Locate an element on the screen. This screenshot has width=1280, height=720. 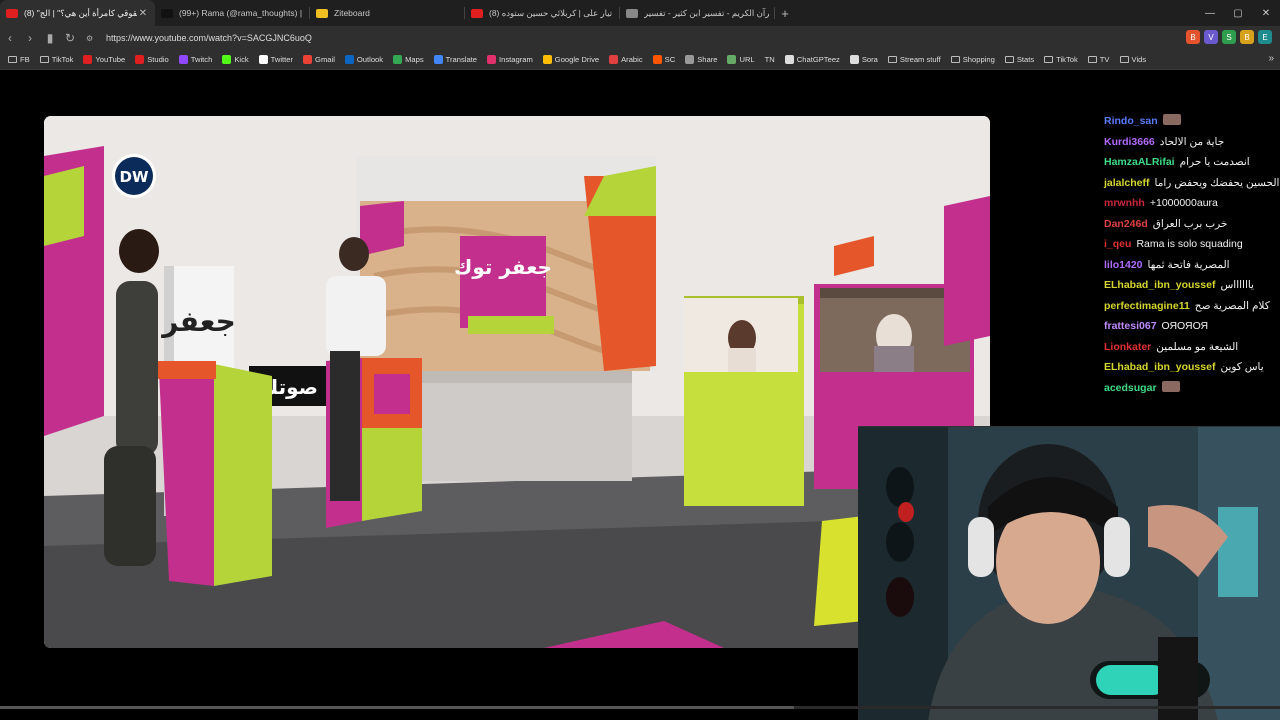
chat-message: HamzaALRifai انصدمت يا حرام is located at coordinates (1192, 162).